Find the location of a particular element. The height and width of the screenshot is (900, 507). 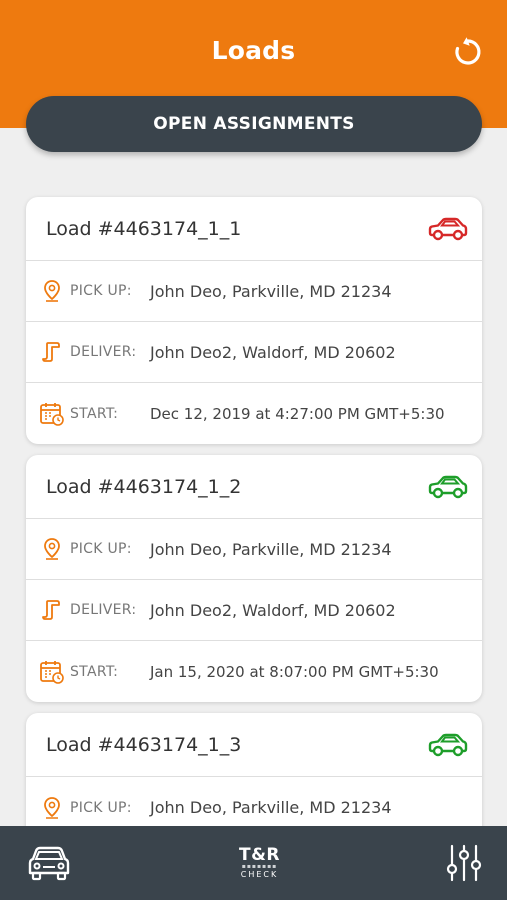

start-value: Dec 12, 2019 at 4:27:00 PM GMT+5:30 is located at coordinates (297, 413).